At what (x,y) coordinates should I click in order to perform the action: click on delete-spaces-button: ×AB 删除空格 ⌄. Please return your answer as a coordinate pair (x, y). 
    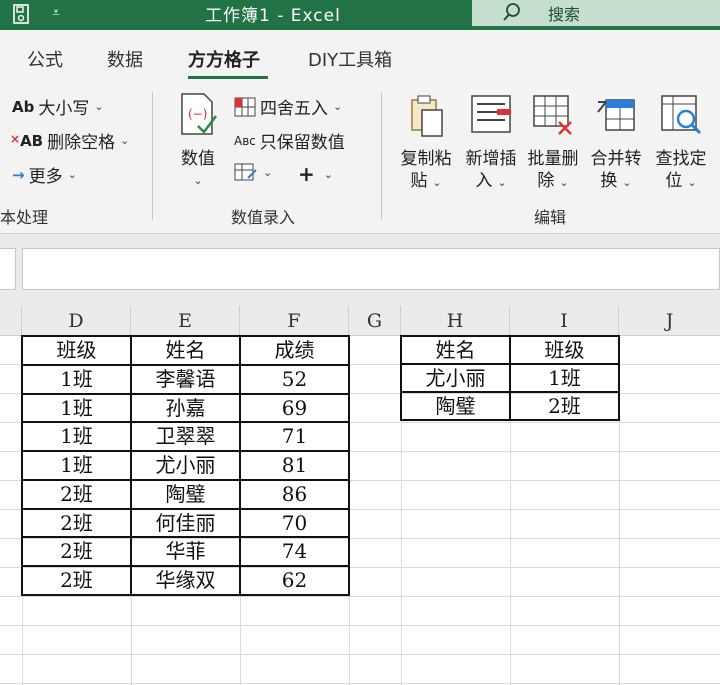
    Looking at the image, I should click on (69, 141).